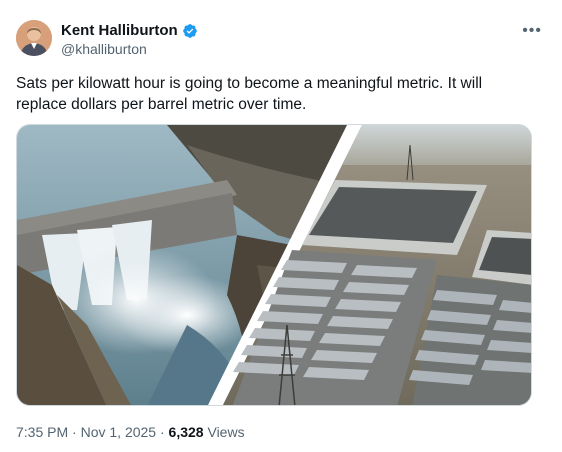 This screenshot has width=562, height=452. I want to click on tweet-time: 7:35 PM, so click(42, 432).